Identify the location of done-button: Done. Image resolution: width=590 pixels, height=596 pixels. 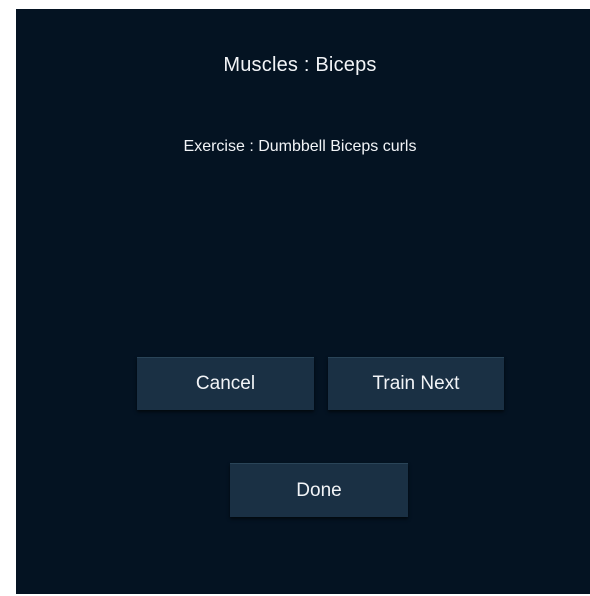
(319, 490).